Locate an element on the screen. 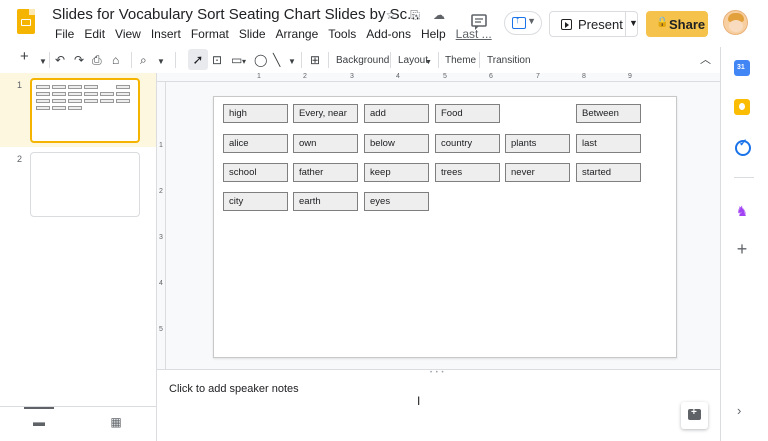 Image resolution: width=768 pixels, height=441 pixels. paint-format-icon: ⌂ is located at coordinates (115, 60).